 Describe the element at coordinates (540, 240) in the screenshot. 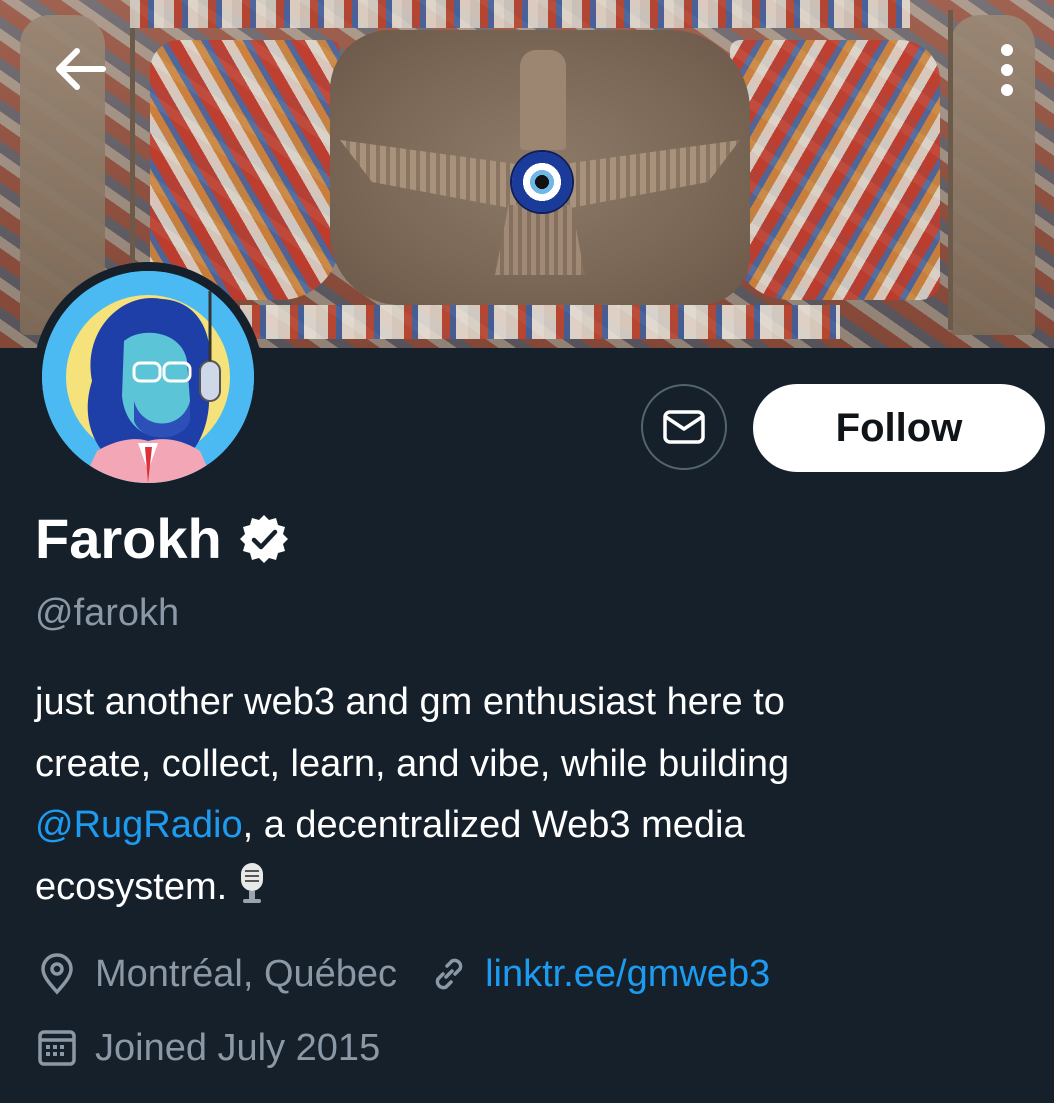

I see `banner-tail` at that location.